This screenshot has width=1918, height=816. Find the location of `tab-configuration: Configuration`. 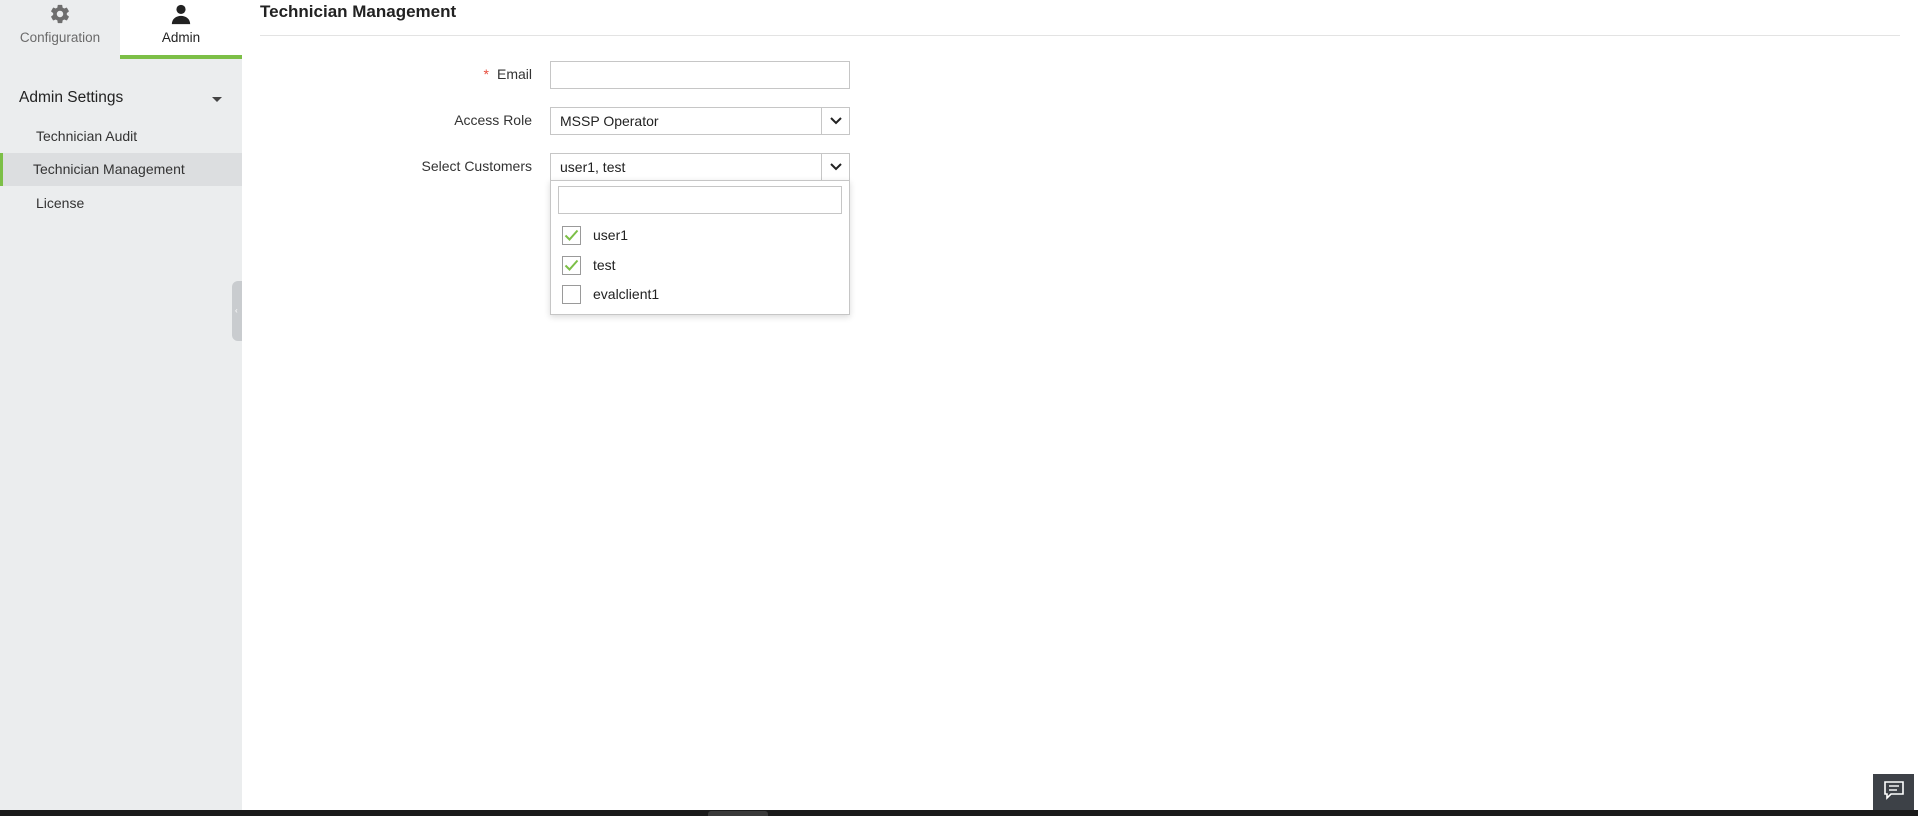

tab-configuration: Configuration is located at coordinates (60, 29).